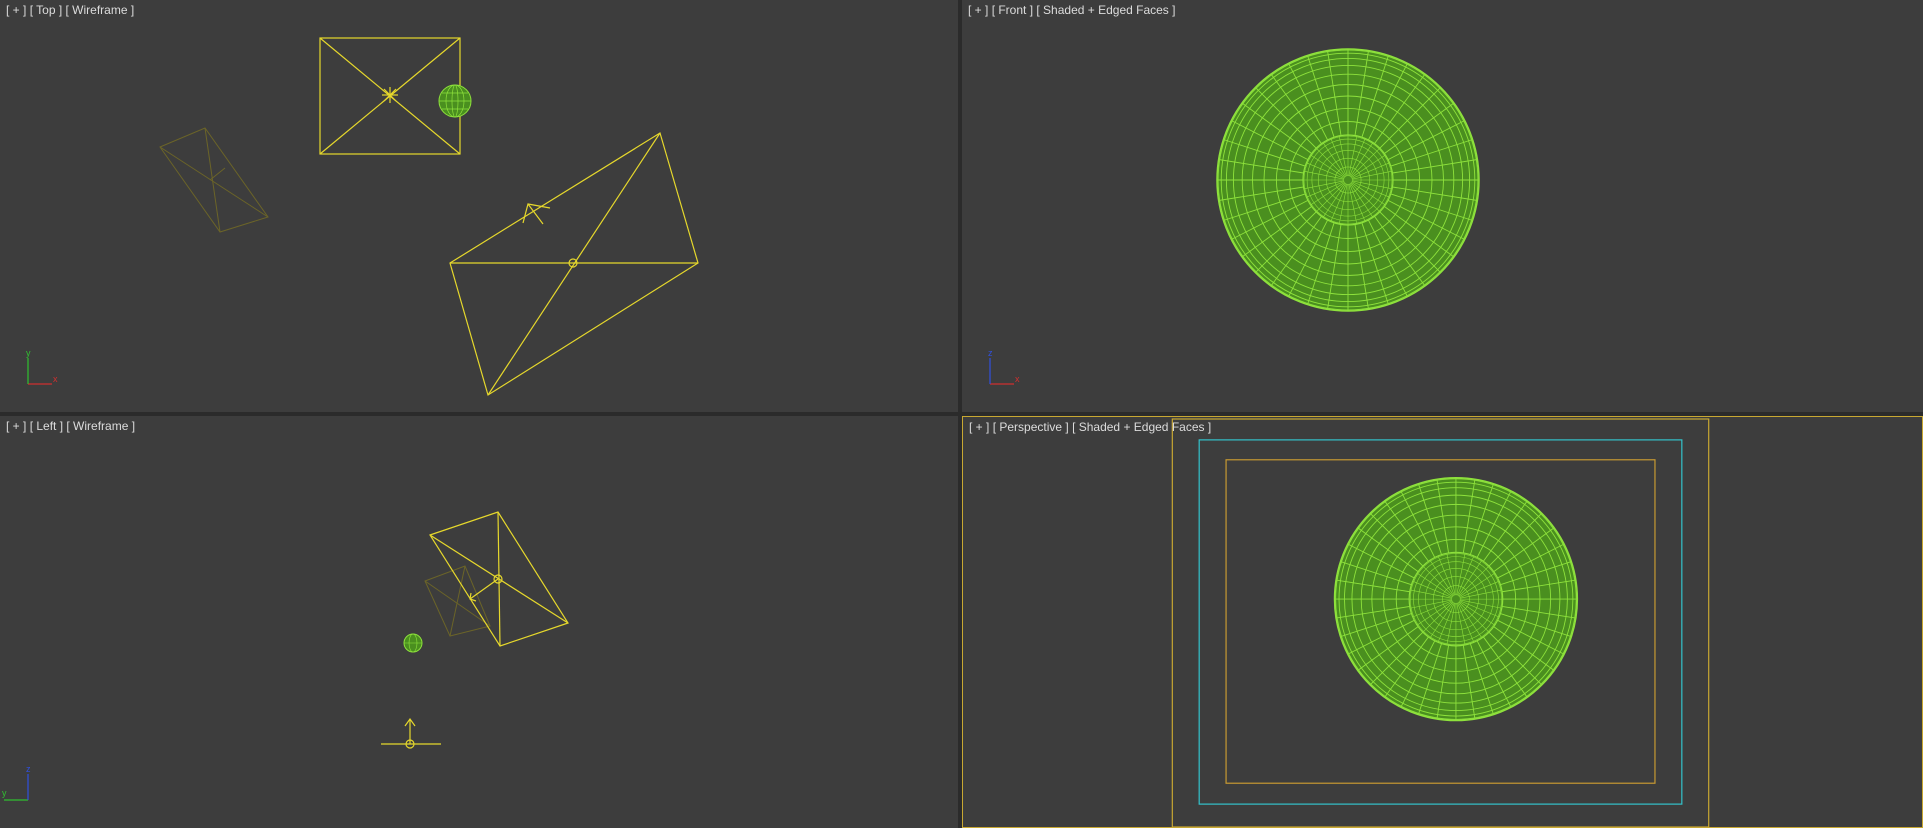 The height and width of the screenshot is (828, 1923). What do you see at coordinates (42, 366) in the screenshot?
I see `axis-tripod: x y` at bounding box center [42, 366].